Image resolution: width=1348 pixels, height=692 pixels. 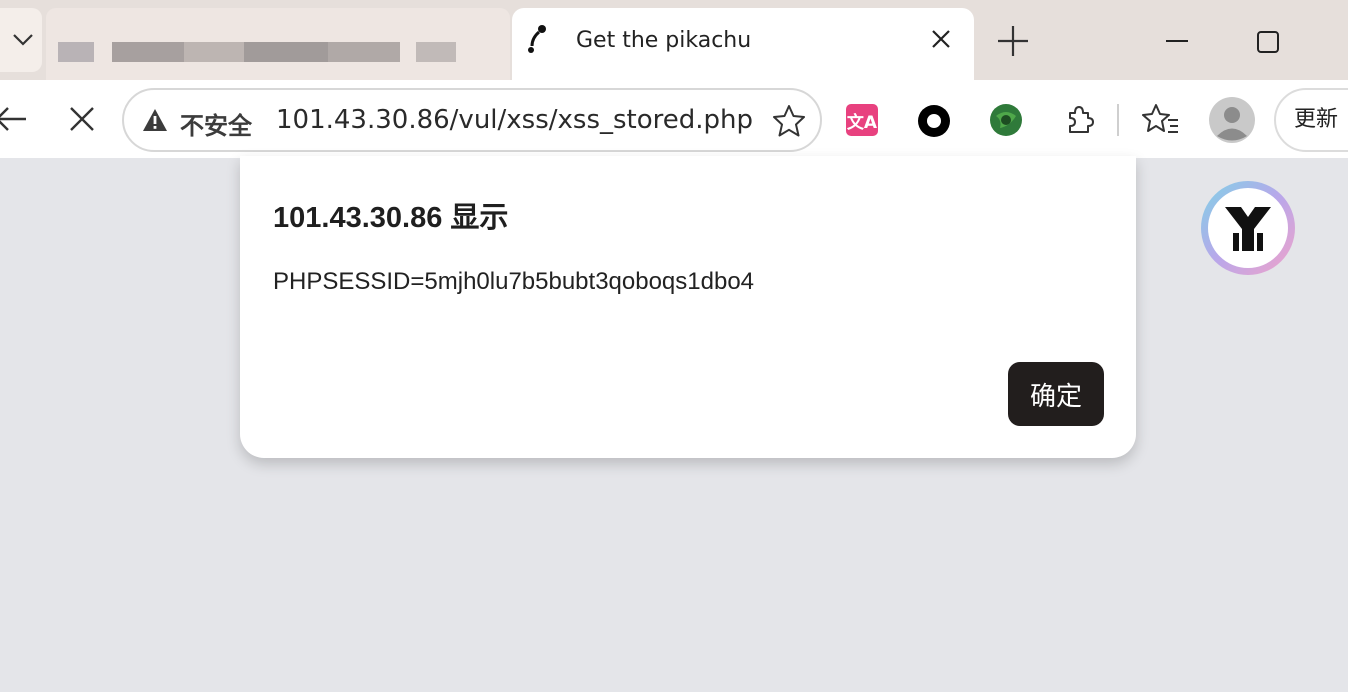 I want to click on tab-title: Get the pikachu, so click(x=664, y=40).